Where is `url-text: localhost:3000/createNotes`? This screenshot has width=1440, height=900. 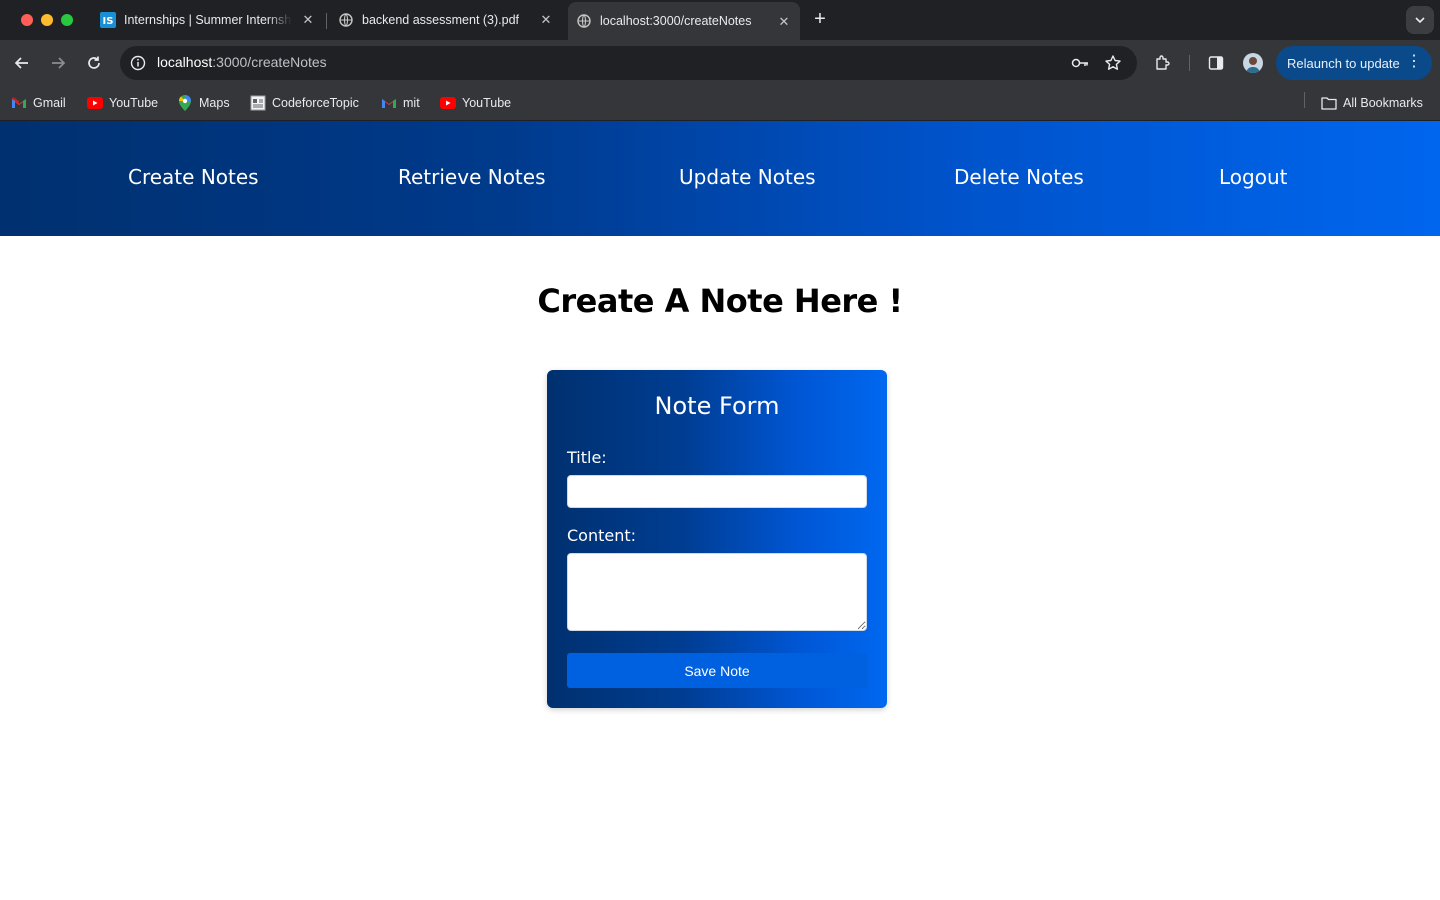
url-text: localhost:3000/createNotes is located at coordinates (242, 62).